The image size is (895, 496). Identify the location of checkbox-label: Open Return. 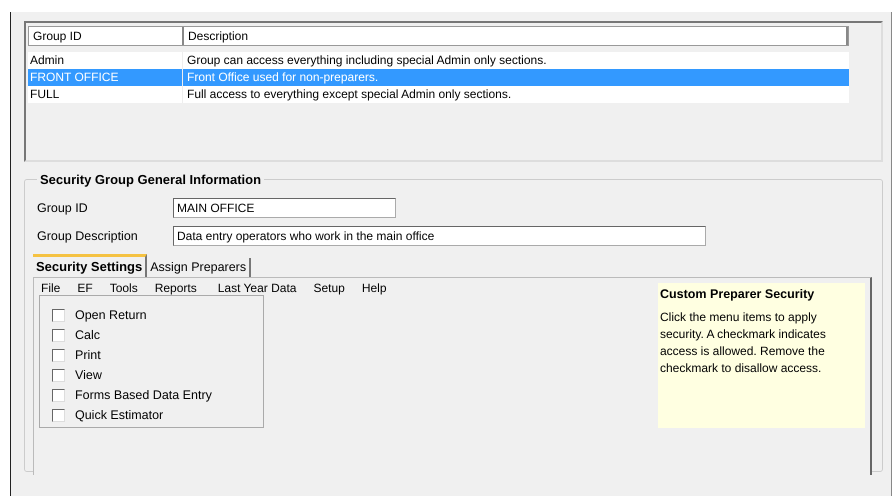
(111, 315).